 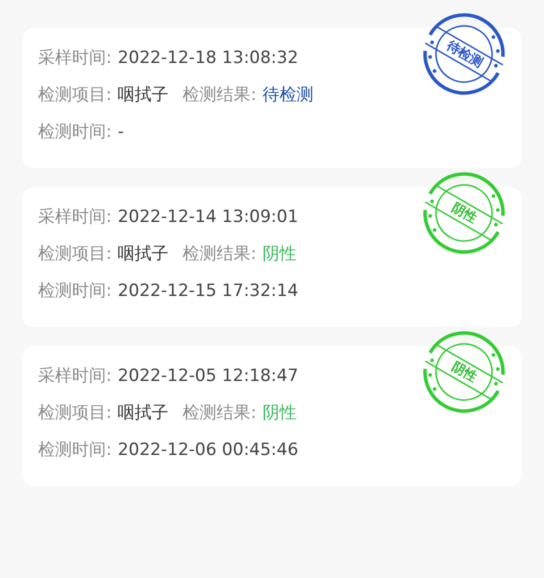 I want to click on field-value: 2022-12-06 00:45:46, so click(x=208, y=450).